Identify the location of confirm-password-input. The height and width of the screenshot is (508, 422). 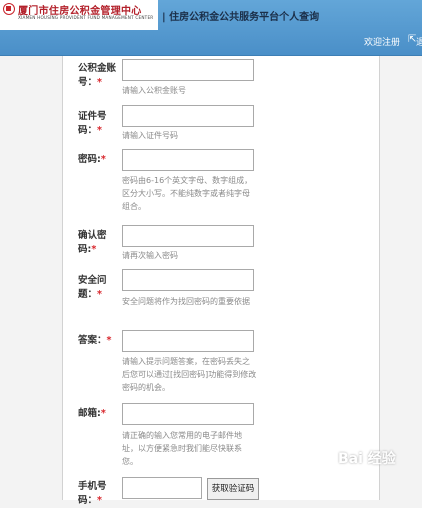
(188, 236).